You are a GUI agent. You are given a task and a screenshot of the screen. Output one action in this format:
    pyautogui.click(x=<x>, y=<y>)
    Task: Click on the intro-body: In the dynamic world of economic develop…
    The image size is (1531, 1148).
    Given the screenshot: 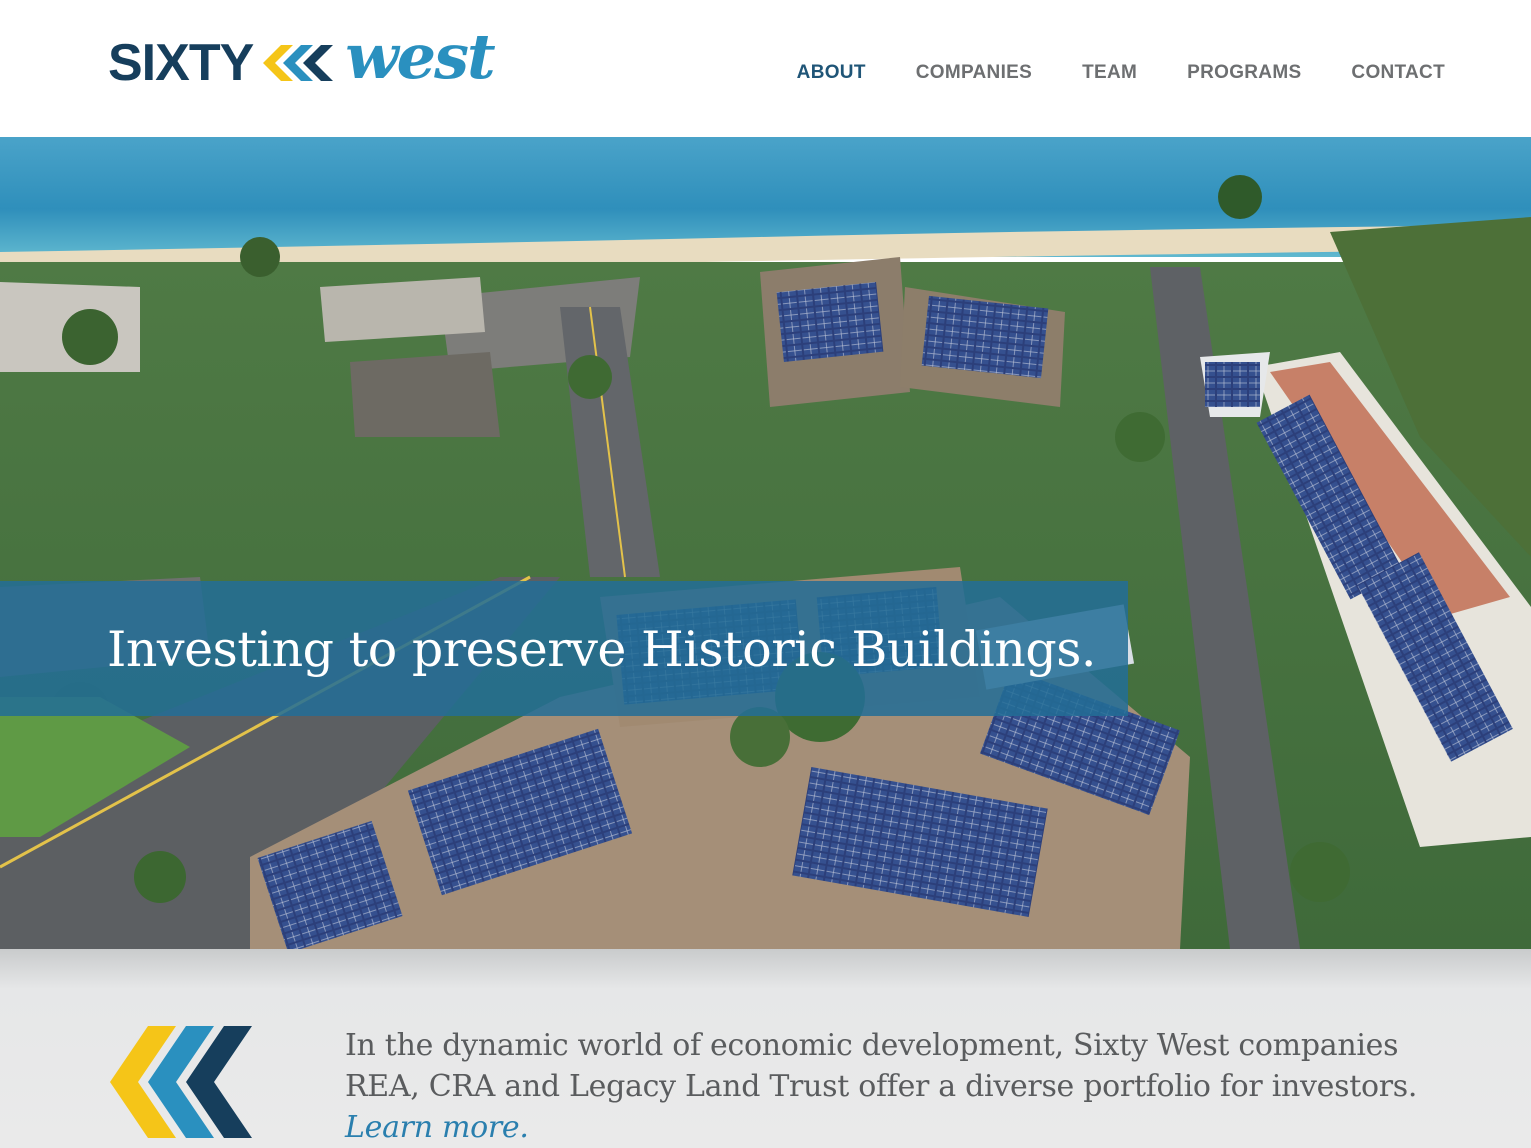 What is the action you would take?
    pyautogui.click(x=881, y=1066)
    